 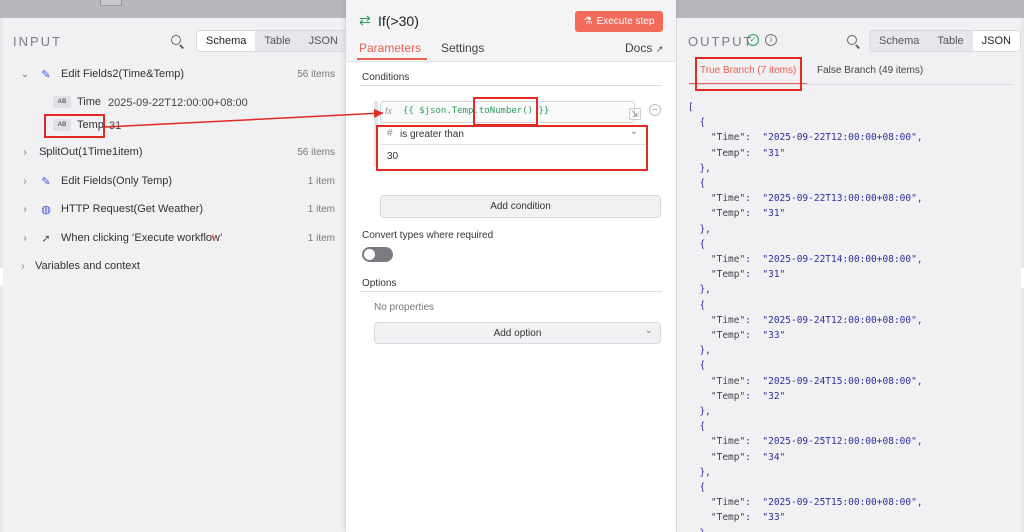 What do you see at coordinates (950, 41) in the screenshot?
I see `output-table-tab: Table` at bounding box center [950, 41].